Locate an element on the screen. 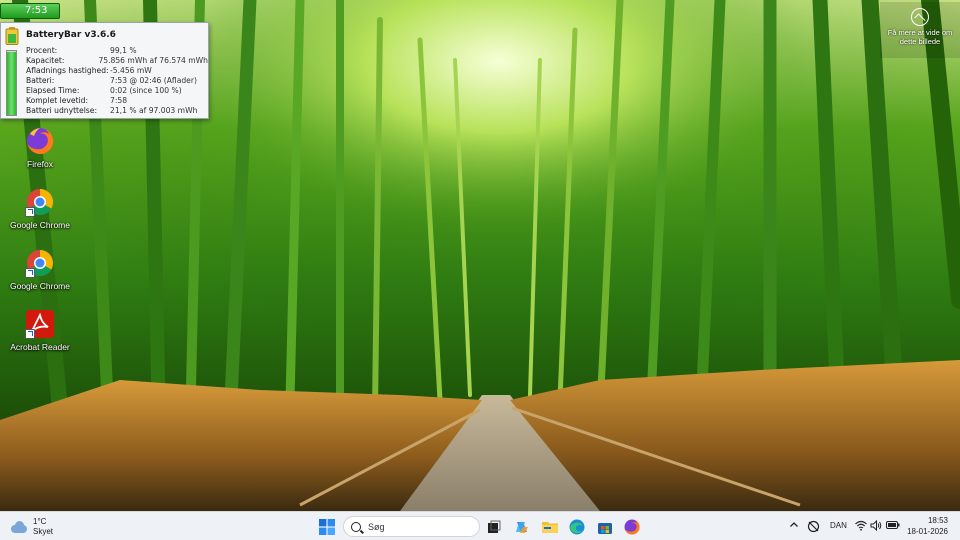 The image size is (960, 540). acrobat-icon is located at coordinates (40, 324).